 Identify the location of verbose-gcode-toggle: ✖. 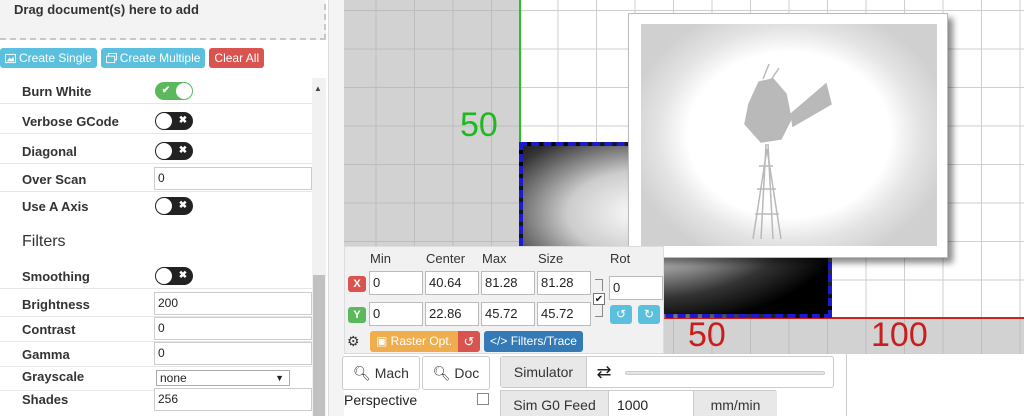
(174, 121).